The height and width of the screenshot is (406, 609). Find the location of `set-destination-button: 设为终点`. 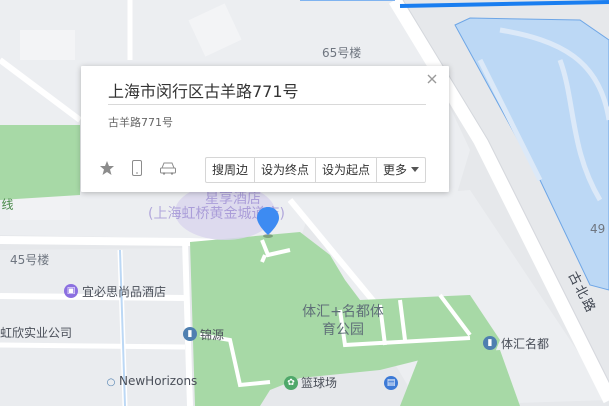

set-destination-button: 设为终点 is located at coordinates (284, 170).